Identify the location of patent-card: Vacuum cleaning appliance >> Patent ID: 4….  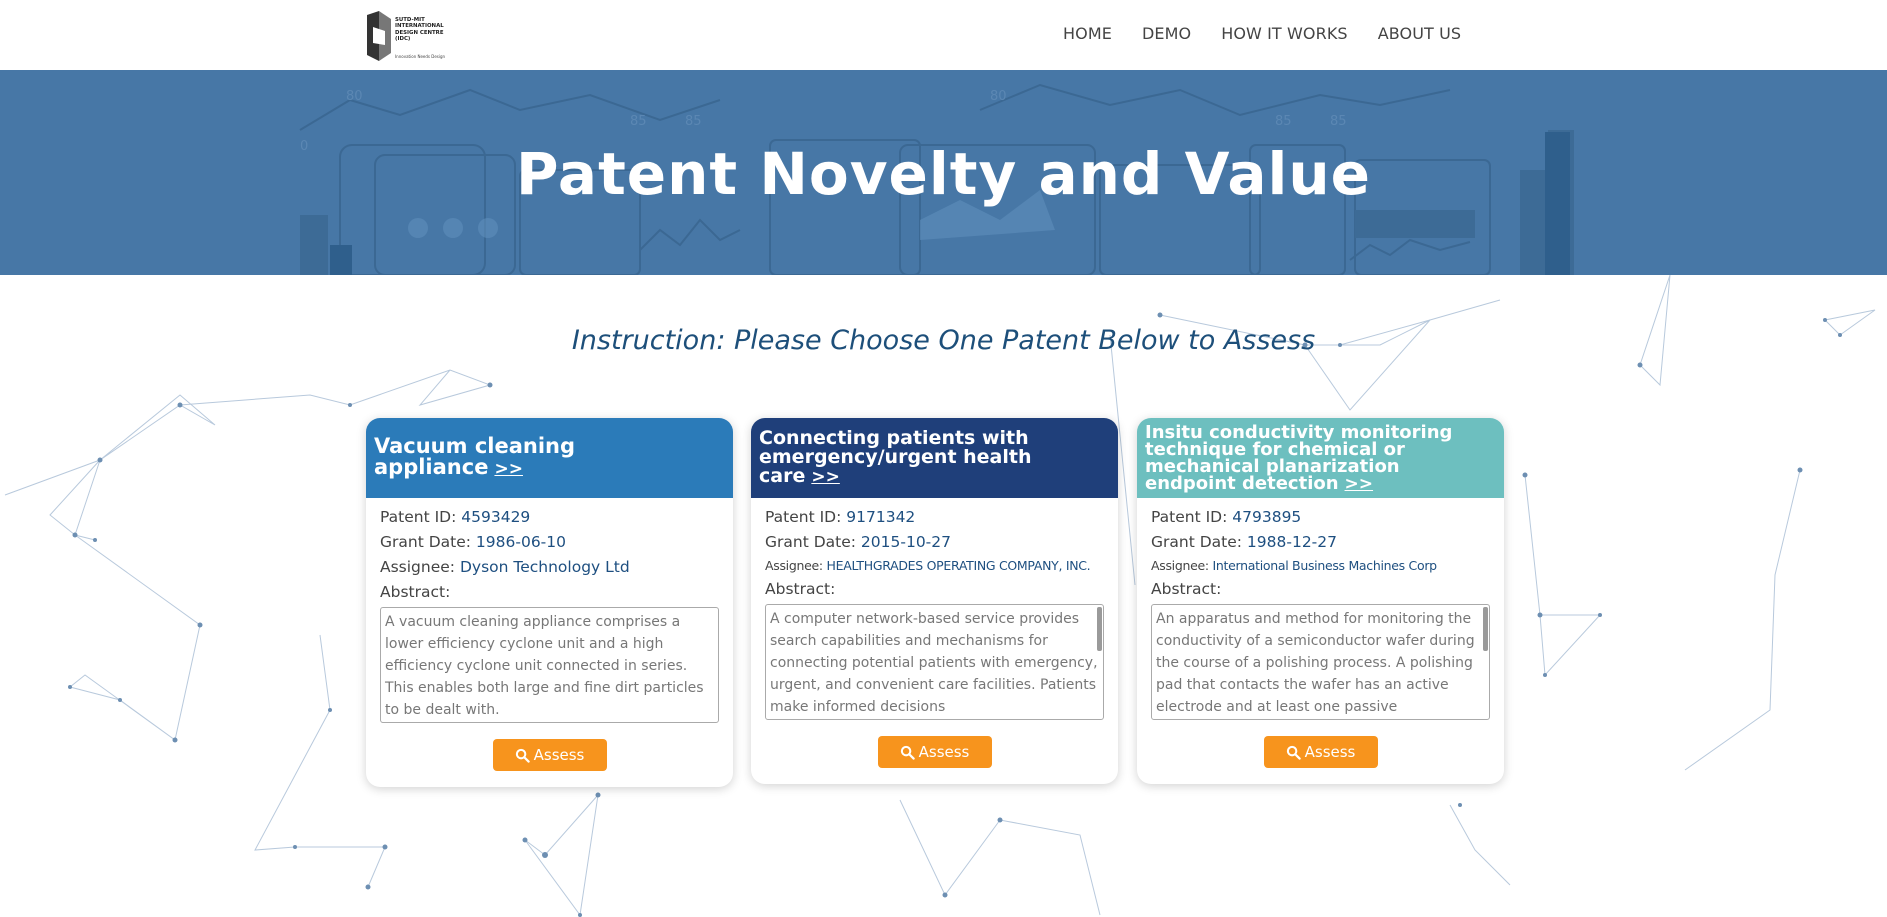
(549, 602).